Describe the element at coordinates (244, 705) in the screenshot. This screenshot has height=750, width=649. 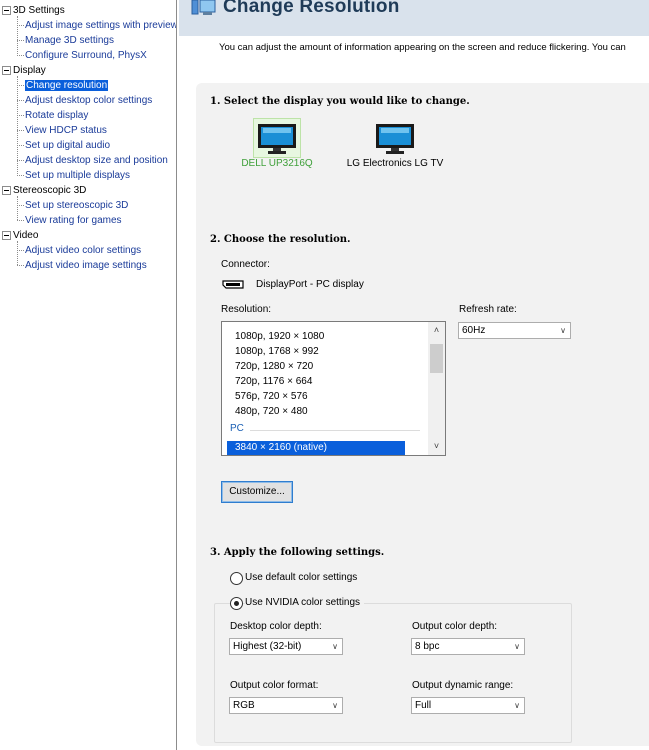
I see `output-color-format-value: RGB` at that location.